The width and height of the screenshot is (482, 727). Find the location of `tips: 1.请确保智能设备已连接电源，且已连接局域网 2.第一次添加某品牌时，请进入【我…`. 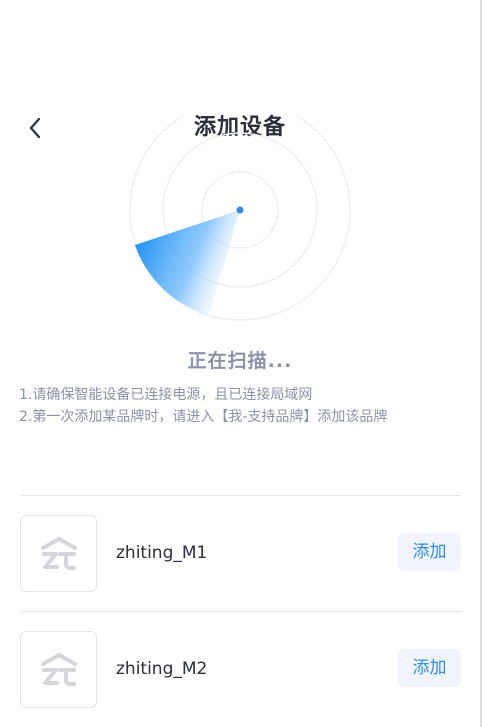

tips: 1.请确保智能设备已连接电源，且已连接局域网 2.第一次添加某品牌时，请进入【我… is located at coordinates (246, 406).